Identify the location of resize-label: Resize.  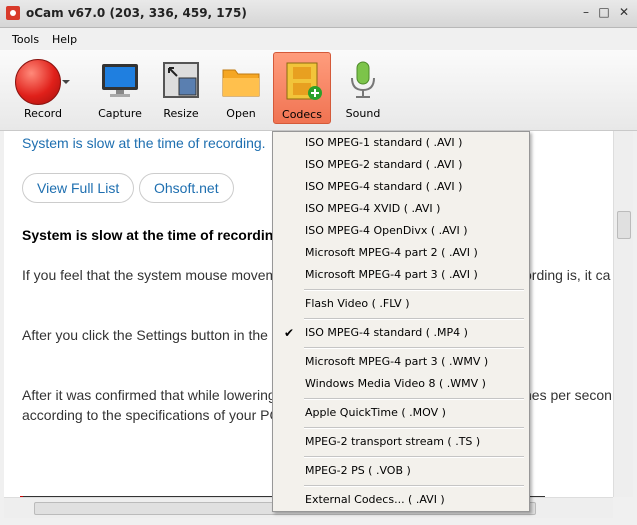
(181, 113).